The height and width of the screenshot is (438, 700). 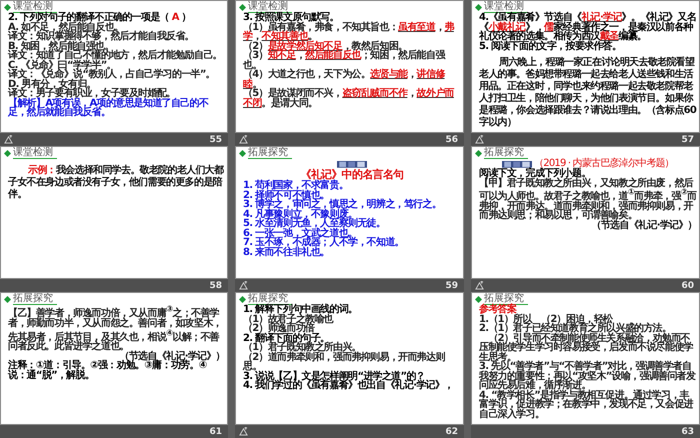 What do you see at coordinates (643, 225) in the screenshot?
I see `slide-text: （节选自《礼记·学记》）` at bounding box center [643, 225].